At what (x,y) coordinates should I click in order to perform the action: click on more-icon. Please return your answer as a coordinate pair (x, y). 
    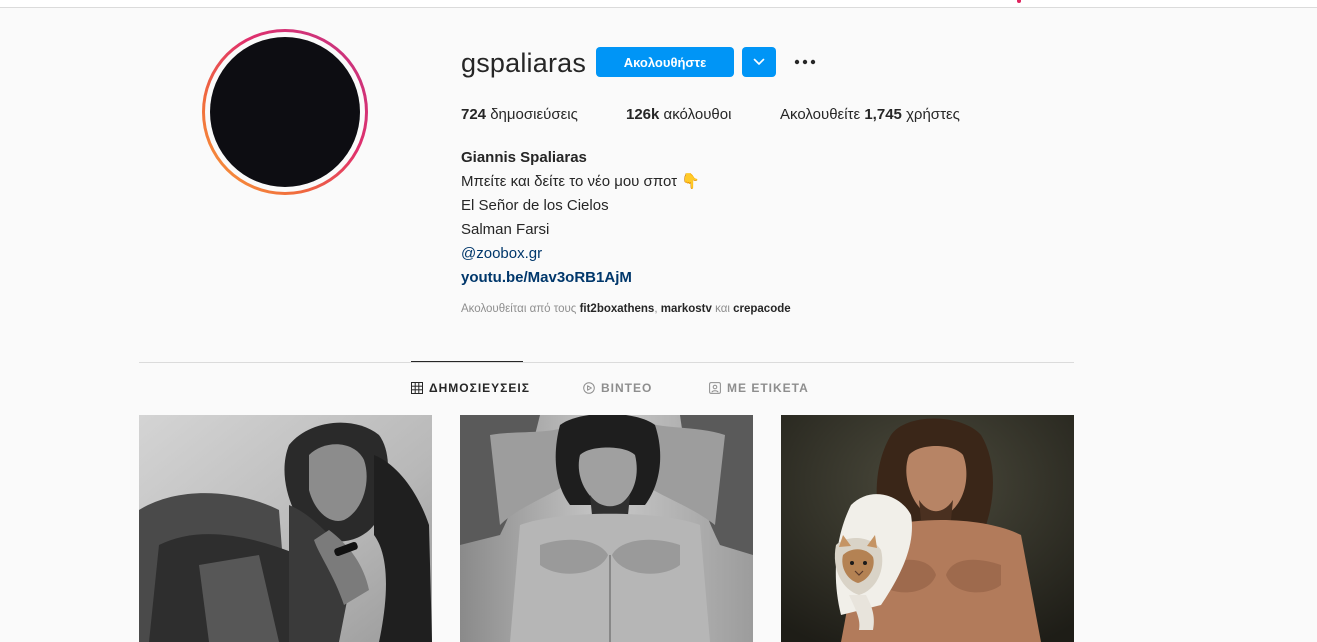
    Looking at the image, I should click on (805, 62).